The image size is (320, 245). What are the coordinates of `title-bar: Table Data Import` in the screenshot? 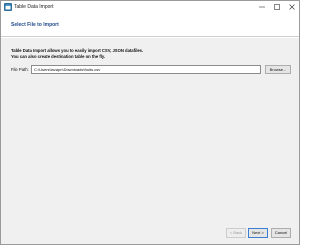 It's located at (150, 7).